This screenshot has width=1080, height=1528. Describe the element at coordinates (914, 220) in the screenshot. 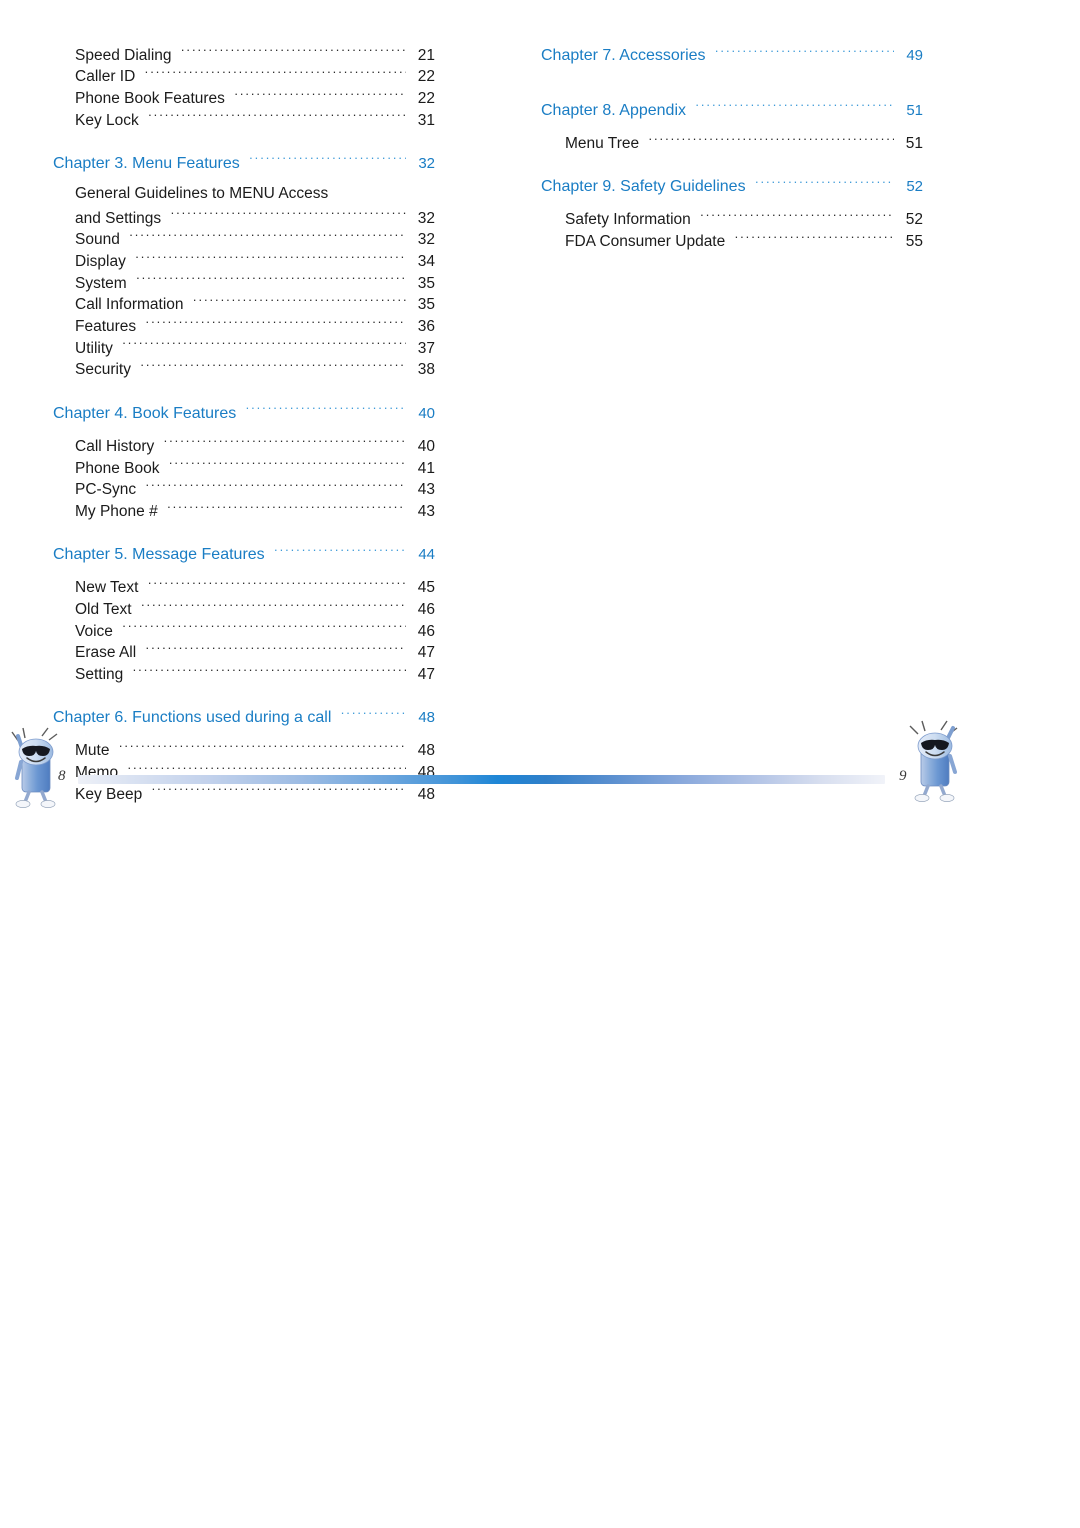

I see `toc-page-number: 52` at that location.